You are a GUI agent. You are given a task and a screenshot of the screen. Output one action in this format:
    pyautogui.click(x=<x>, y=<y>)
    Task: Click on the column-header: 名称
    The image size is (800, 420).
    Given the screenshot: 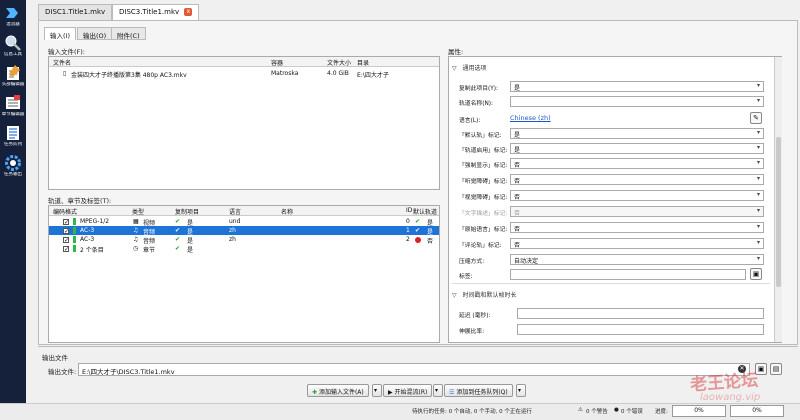 What is the action you would take?
    pyautogui.click(x=287, y=211)
    